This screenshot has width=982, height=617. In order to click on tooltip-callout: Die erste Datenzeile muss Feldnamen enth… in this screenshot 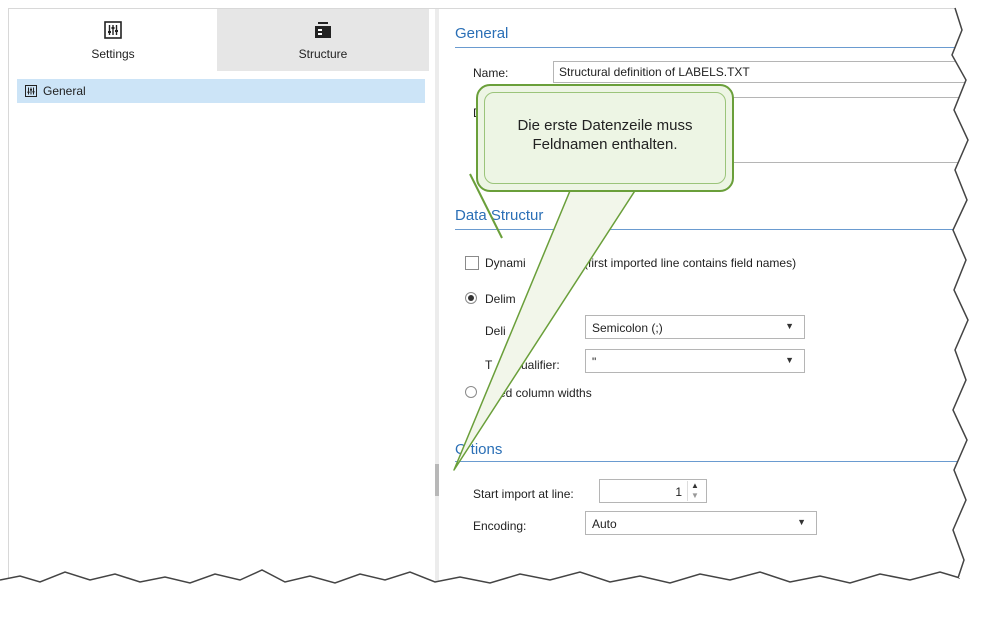, I will do `click(605, 138)`.